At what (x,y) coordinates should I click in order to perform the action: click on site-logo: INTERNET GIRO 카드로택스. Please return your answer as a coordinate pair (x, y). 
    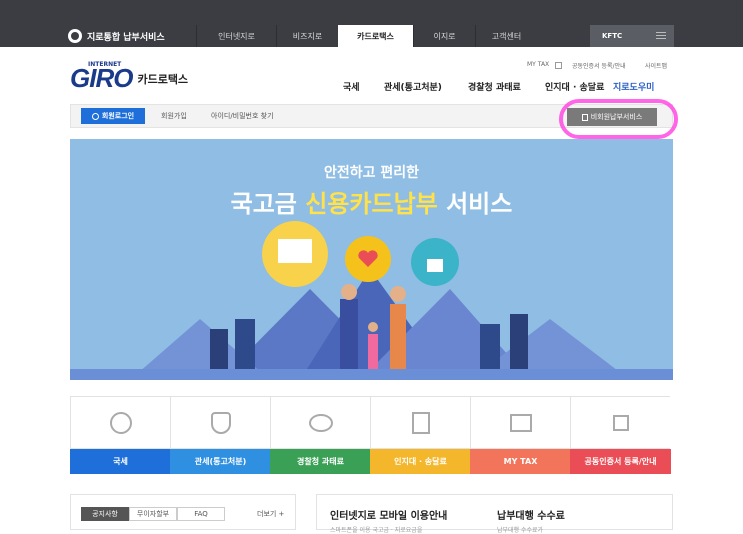
    Looking at the image, I should click on (129, 77).